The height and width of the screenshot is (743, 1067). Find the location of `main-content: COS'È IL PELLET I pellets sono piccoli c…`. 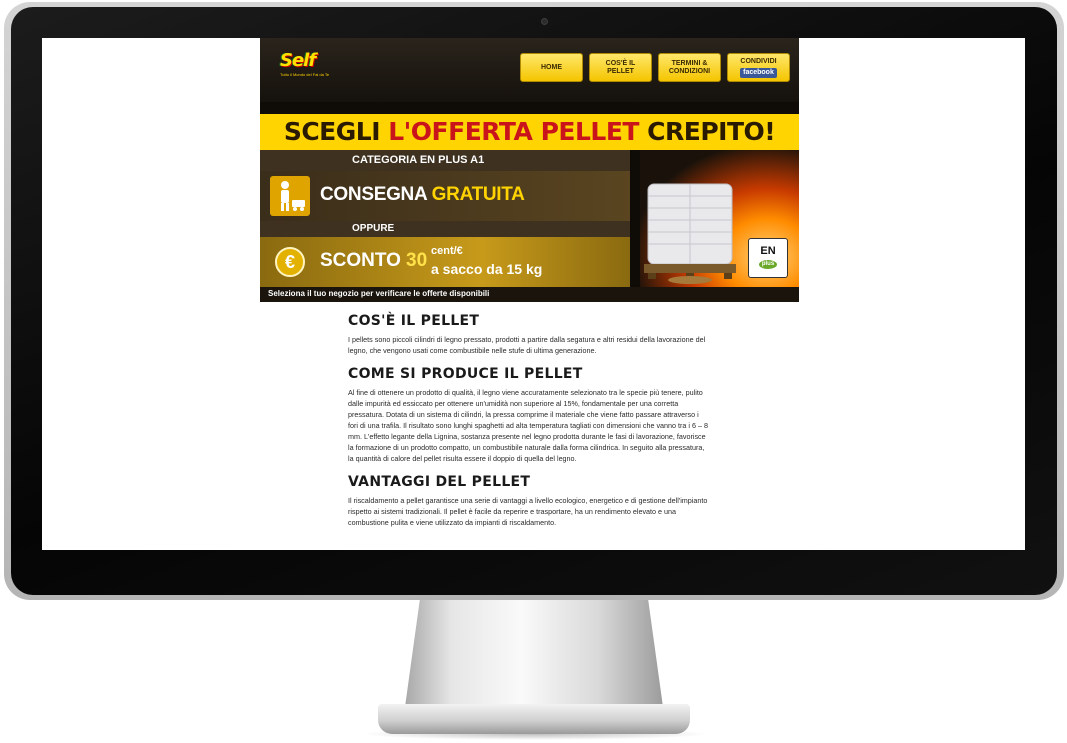

main-content: COS'È IL PELLET I pellets sono piccoli c… is located at coordinates (528, 425).